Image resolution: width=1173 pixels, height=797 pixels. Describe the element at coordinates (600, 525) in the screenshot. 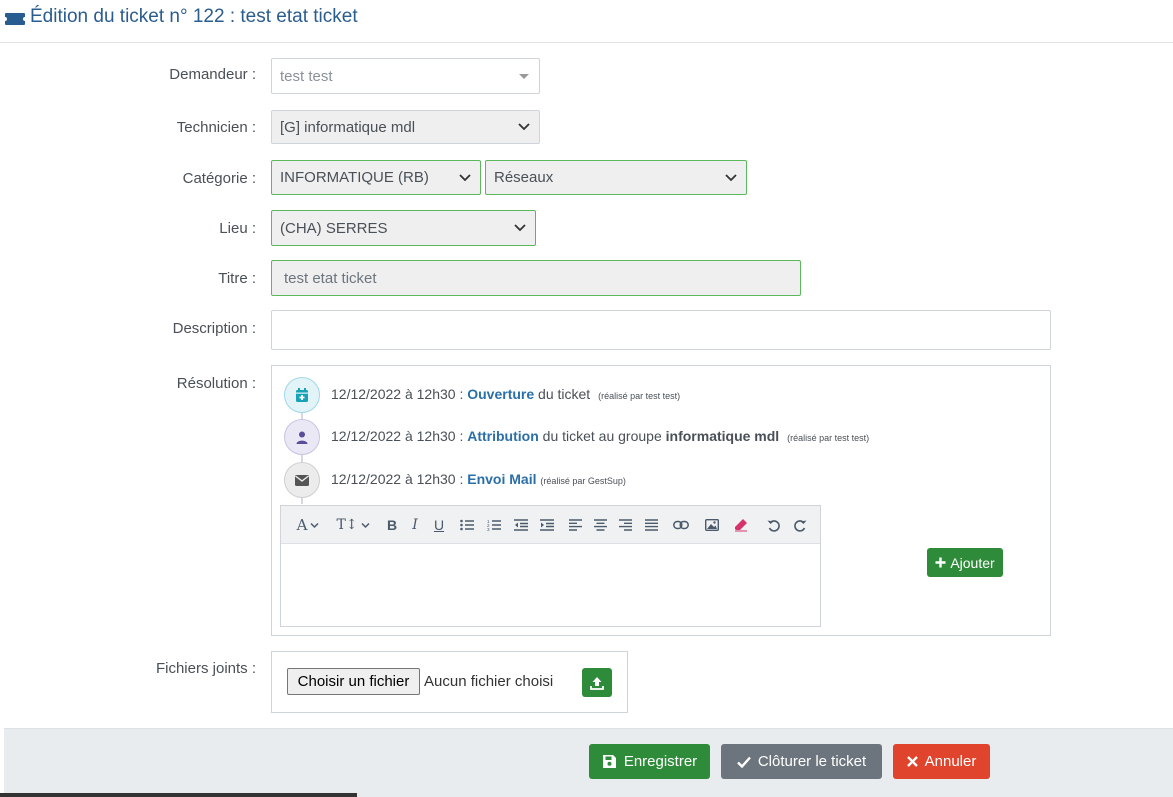

I see `align-center-icon` at that location.